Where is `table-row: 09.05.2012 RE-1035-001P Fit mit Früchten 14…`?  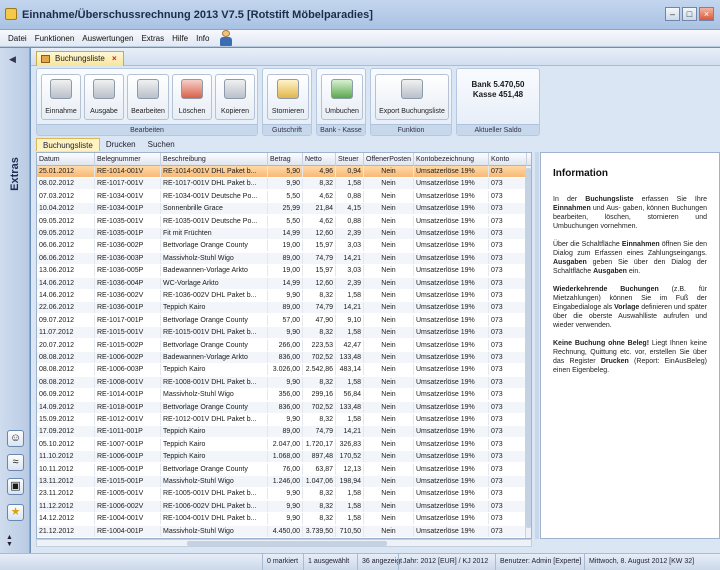 table-row: 09.05.2012 RE-1035-001P Fit mit Früchten 14… is located at coordinates (282, 233).